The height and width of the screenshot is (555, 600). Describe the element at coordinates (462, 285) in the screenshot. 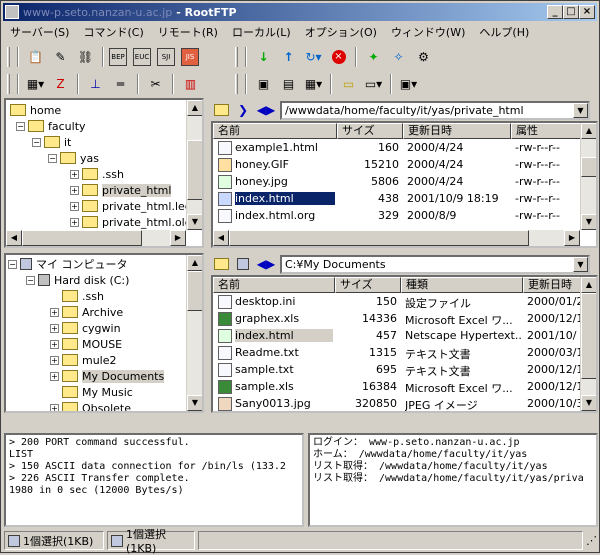

I see `column-header-type: 種類` at that location.